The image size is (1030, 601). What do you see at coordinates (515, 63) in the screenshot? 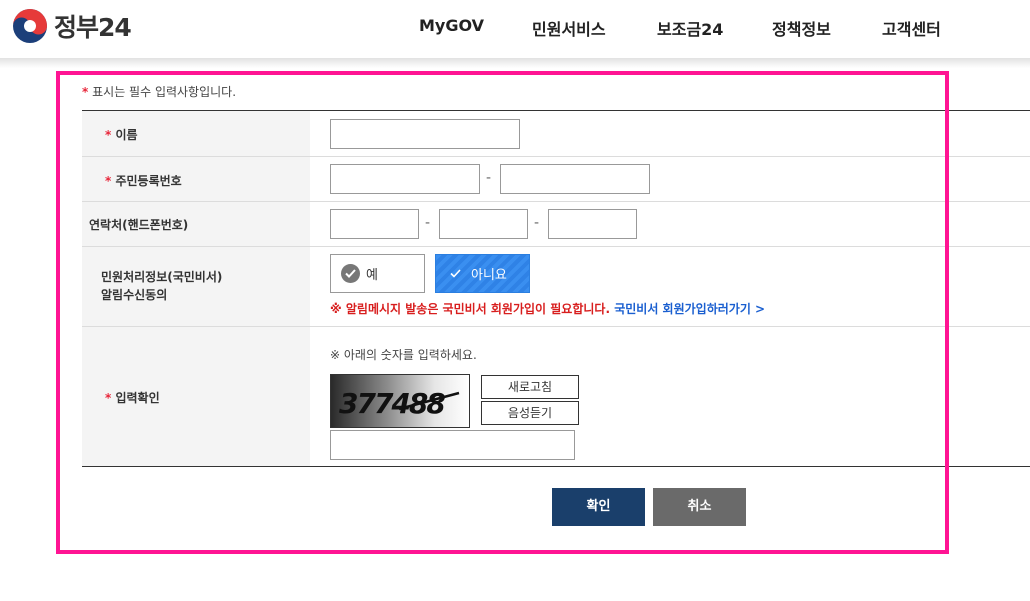
I see `header-shadow` at bounding box center [515, 63].